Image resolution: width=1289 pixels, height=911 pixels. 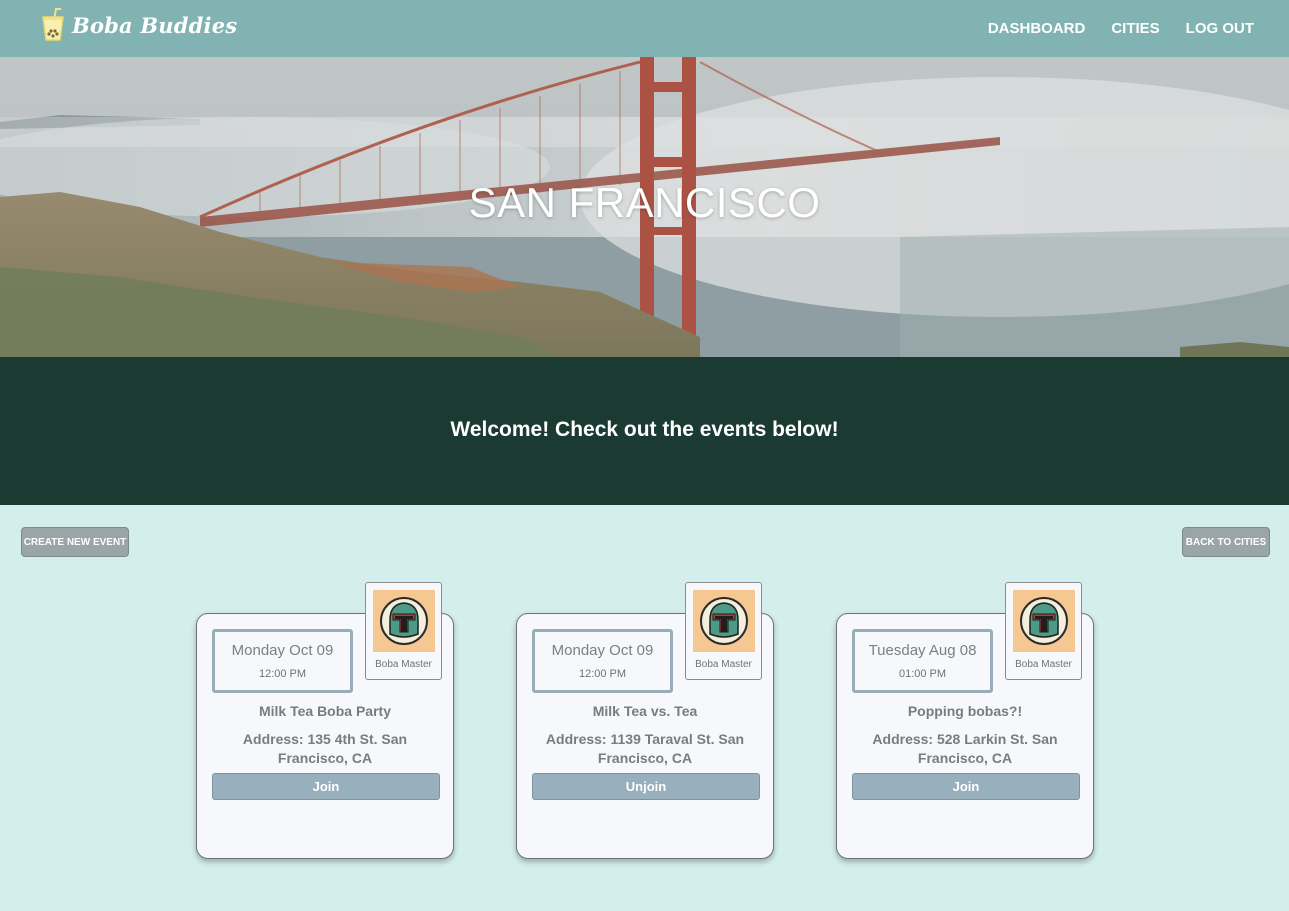 What do you see at coordinates (646, 786) in the screenshot?
I see `unjoin-button: Unjoin` at bounding box center [646, 786].